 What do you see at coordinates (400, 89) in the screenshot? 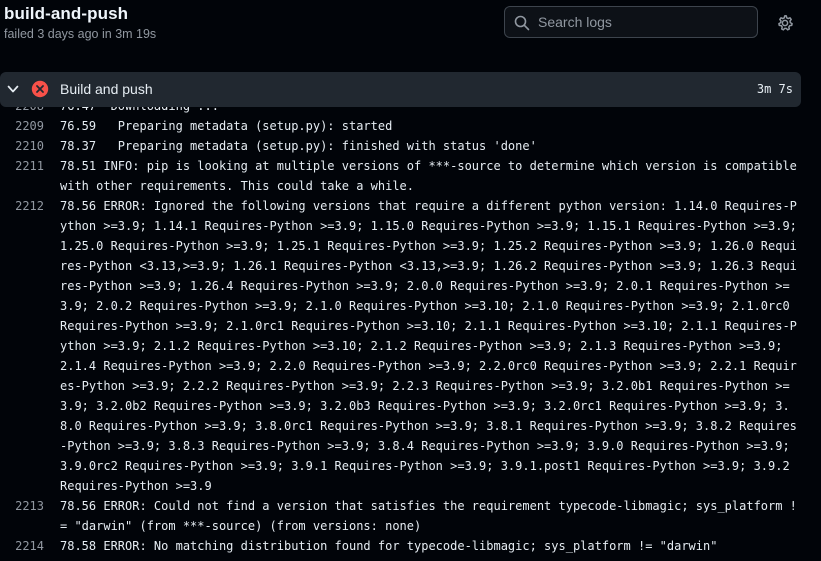
I see `step-build-and-push: Build and push 3m 7s` at bounding box center [400, 89].